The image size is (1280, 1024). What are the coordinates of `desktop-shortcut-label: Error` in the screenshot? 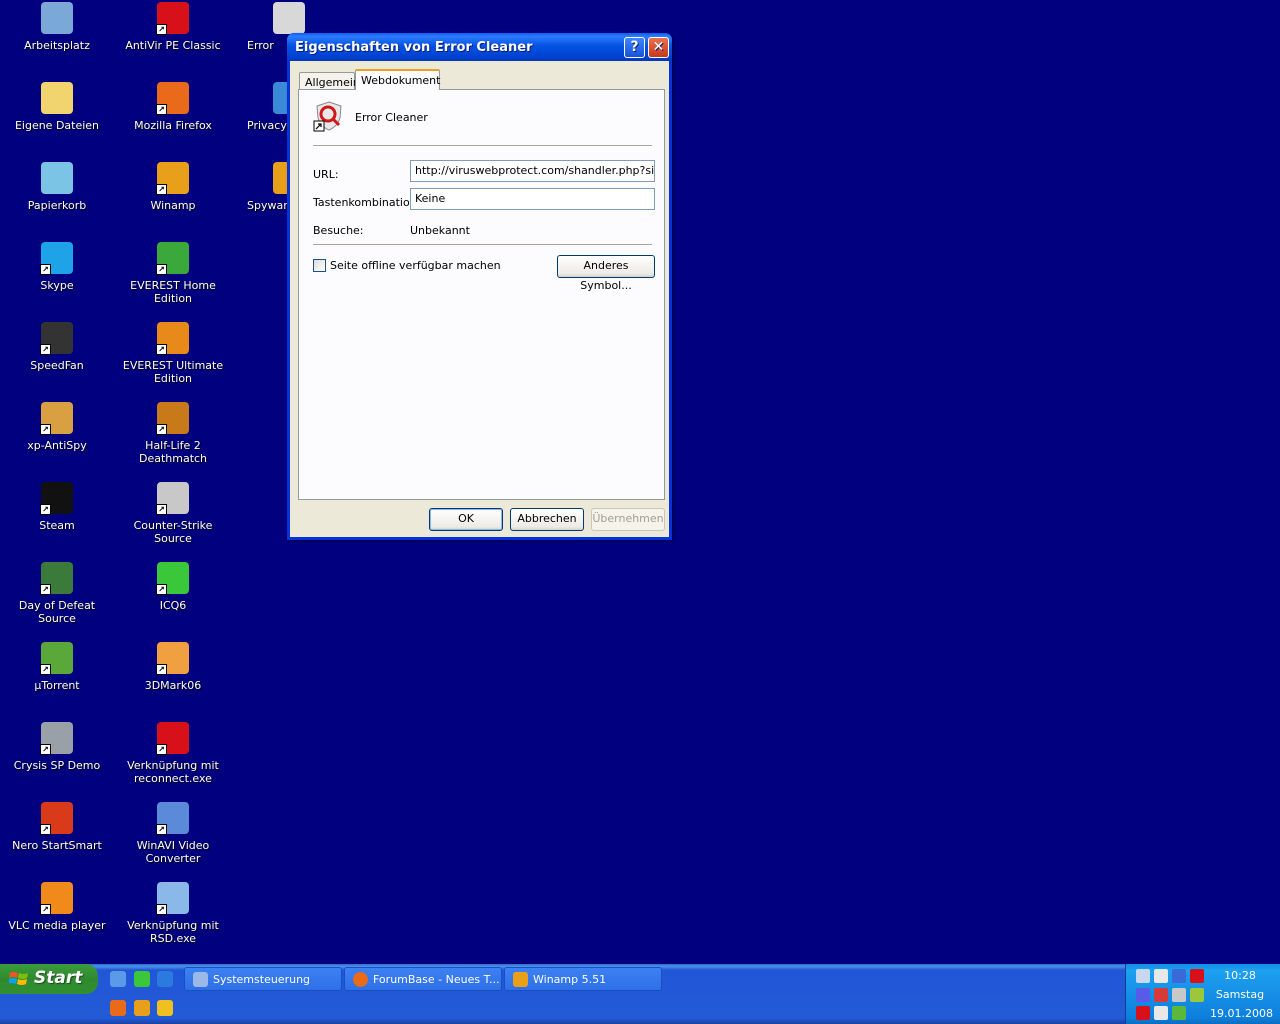 It's located at (260, 45).